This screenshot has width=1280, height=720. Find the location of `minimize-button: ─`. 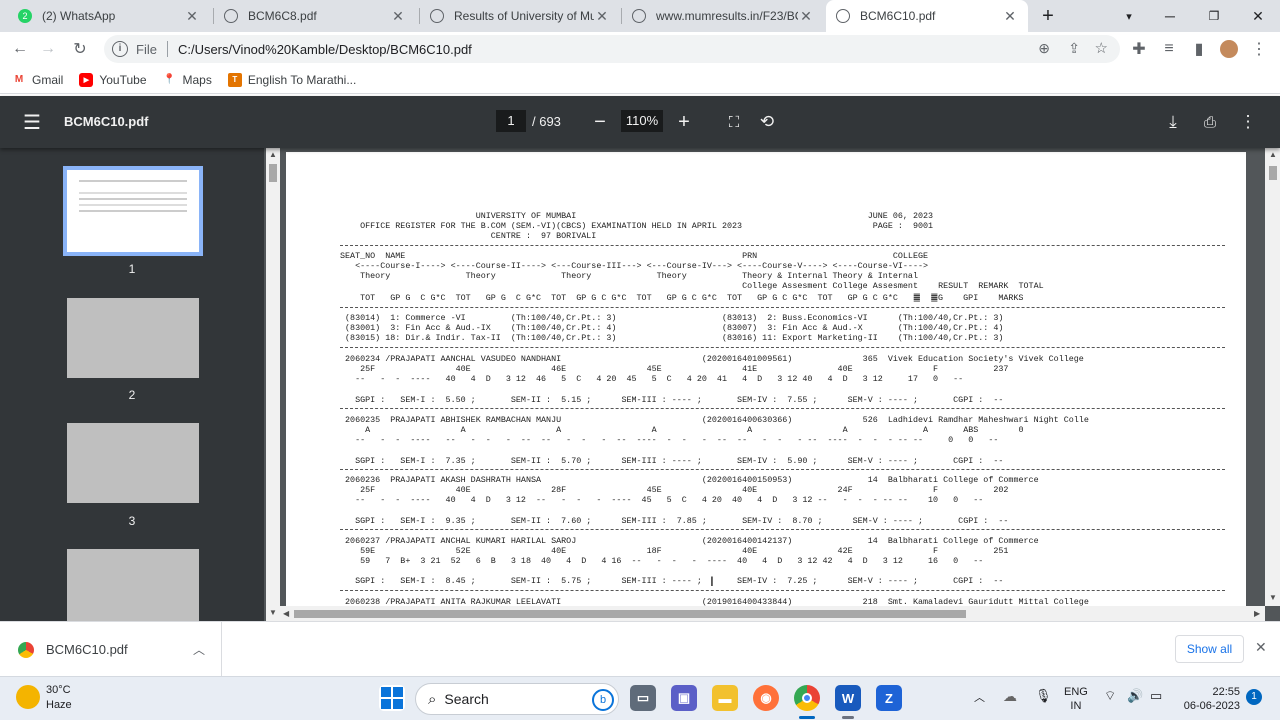

minimize-button: ─ is located at coordinates (1170, 16).